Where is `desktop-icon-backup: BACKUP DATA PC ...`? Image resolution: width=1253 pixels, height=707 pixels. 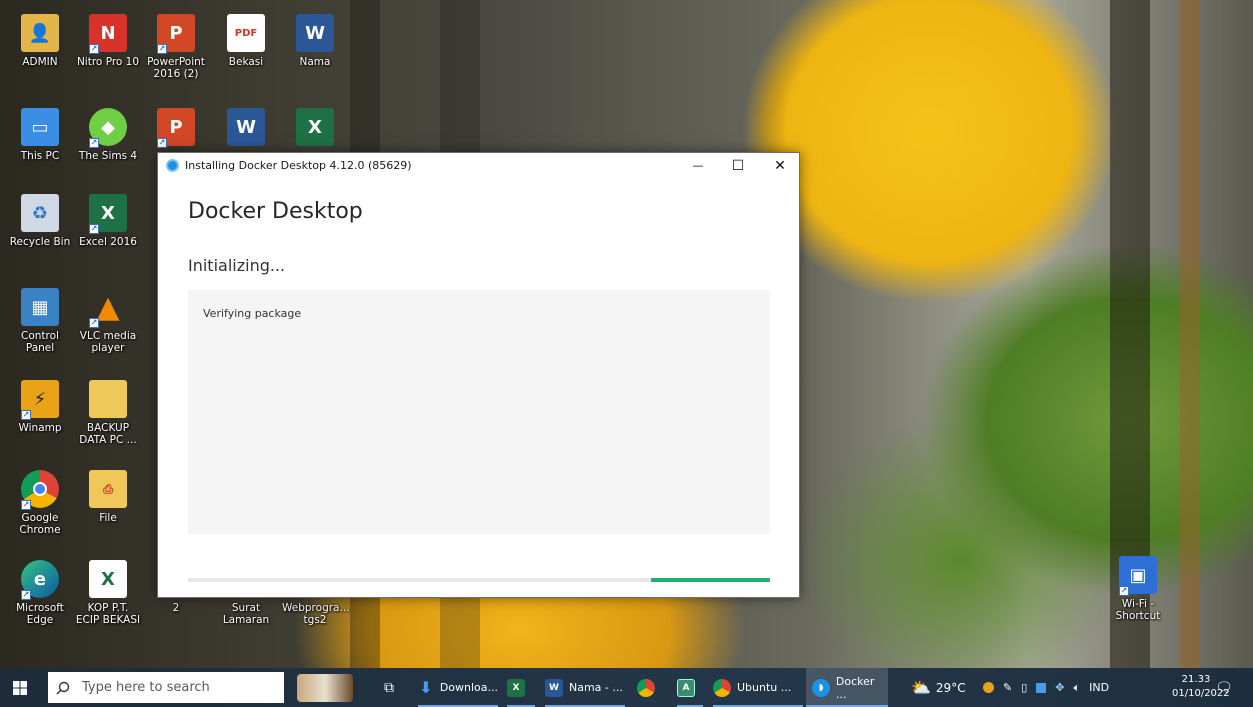 desktop-icon-backup: BACKUP DATA PC ... is located at coordinates (108, 413).